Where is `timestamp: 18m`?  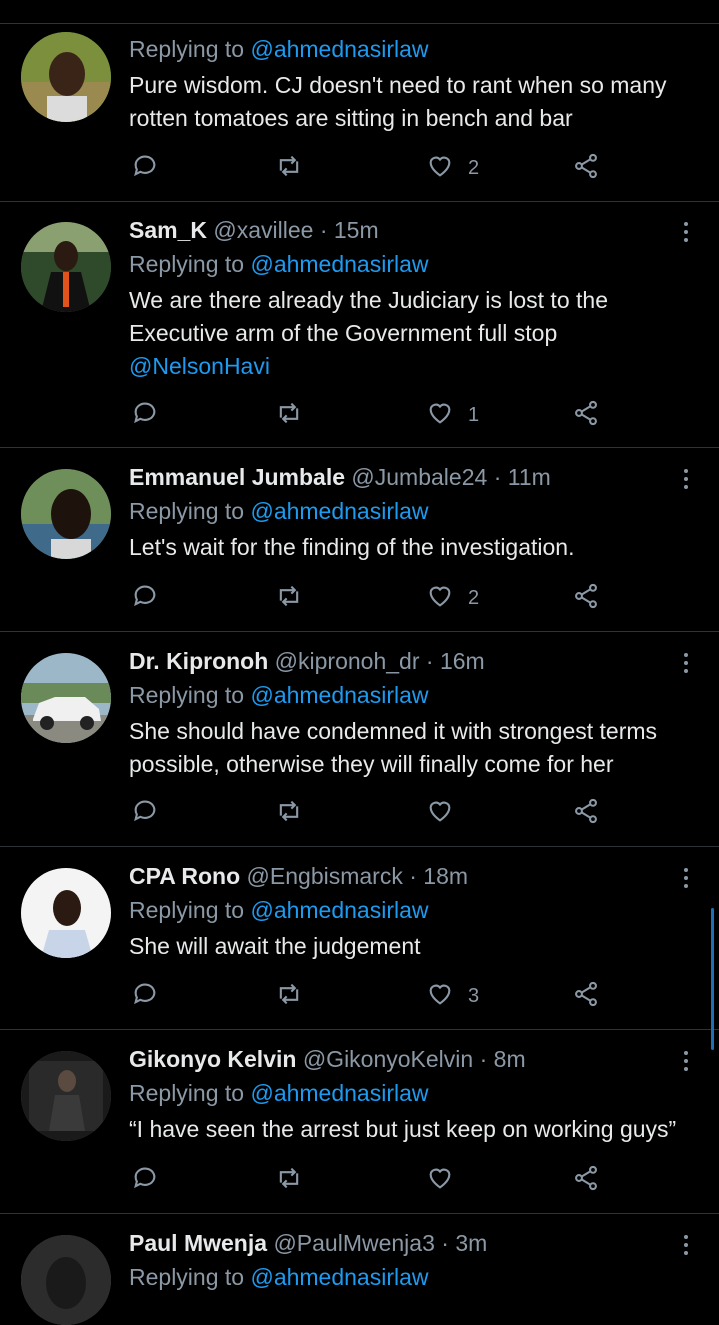 timestamp: 18m is located at coordinates (445, 876).